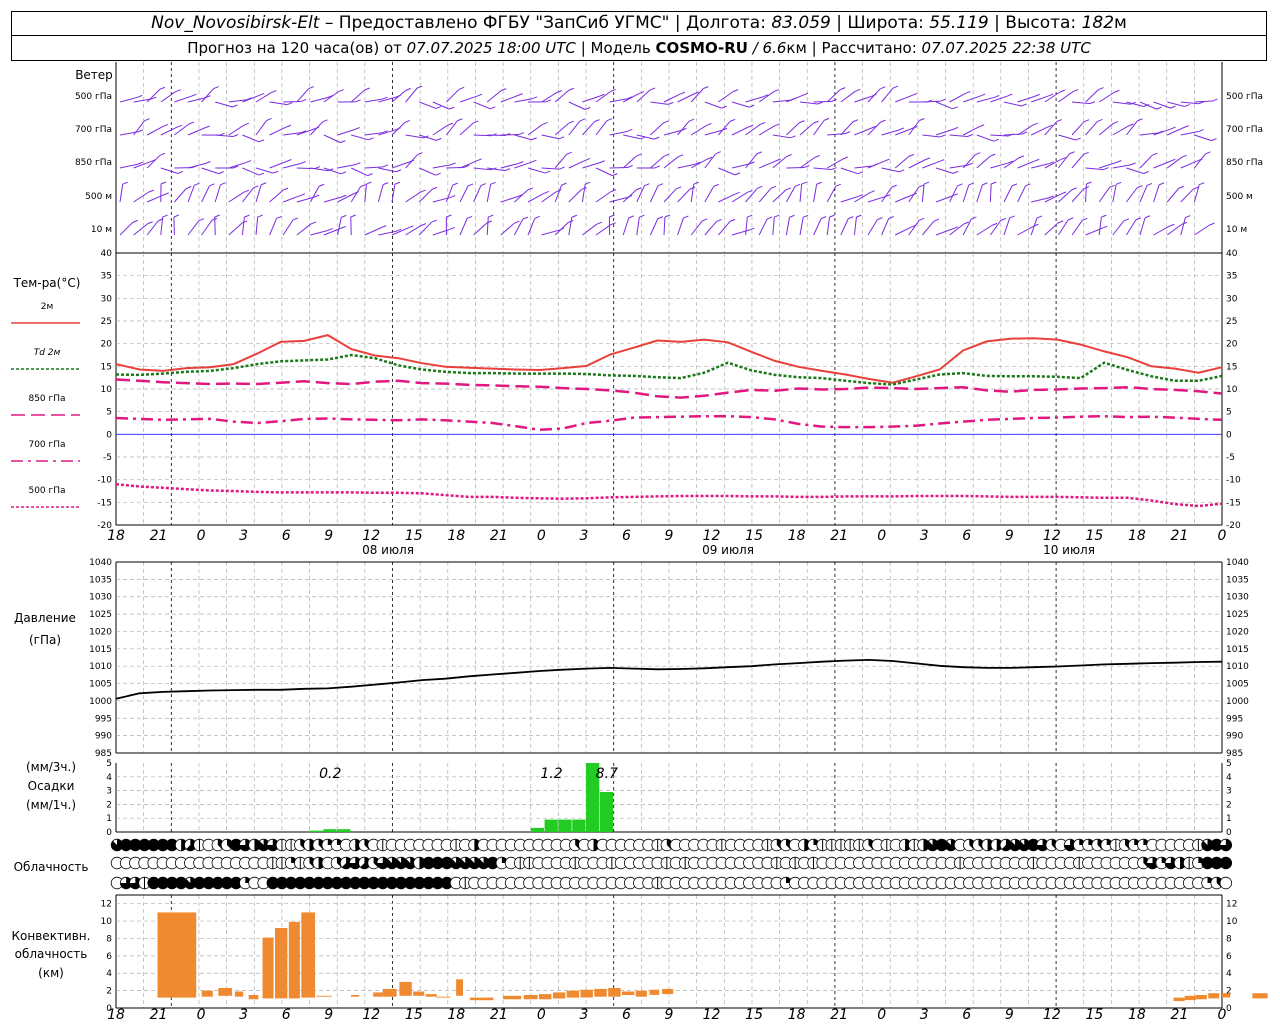 The image size is (1280, 1024). Describe the element at coordinates (1229, 413) in the screenshot. I see `y-tick-label-right: 5` at that location.